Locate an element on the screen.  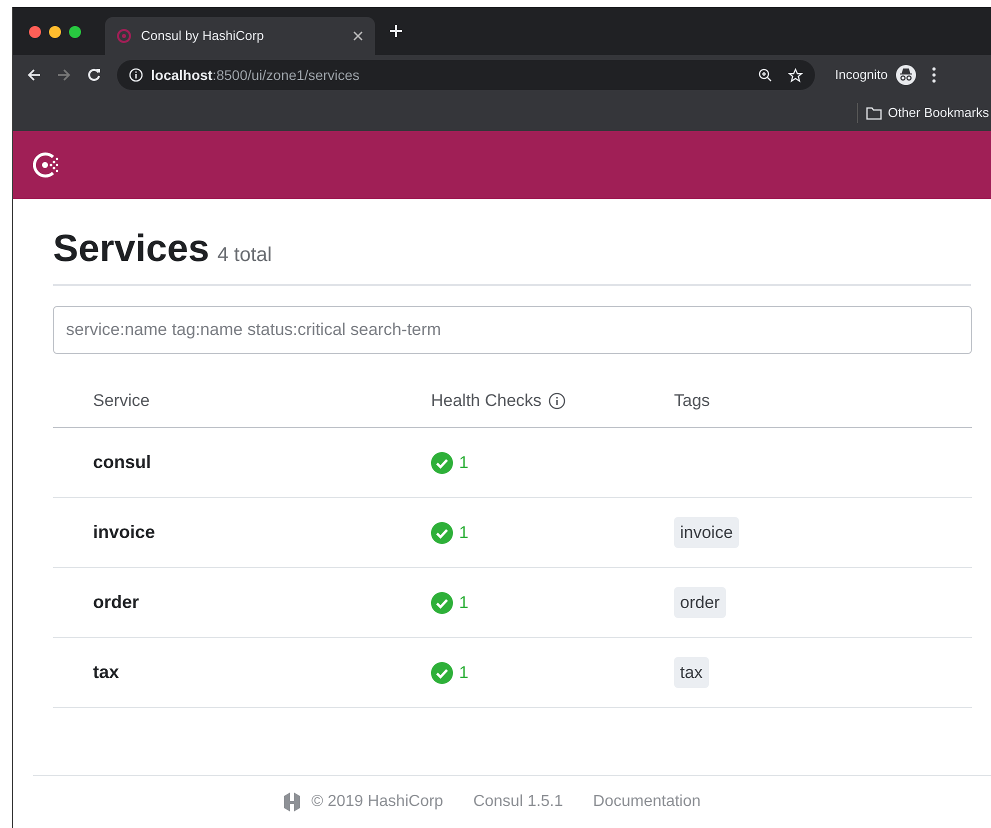
tab-title: Consul by HashiCorp is located at coordinates (203, 36).